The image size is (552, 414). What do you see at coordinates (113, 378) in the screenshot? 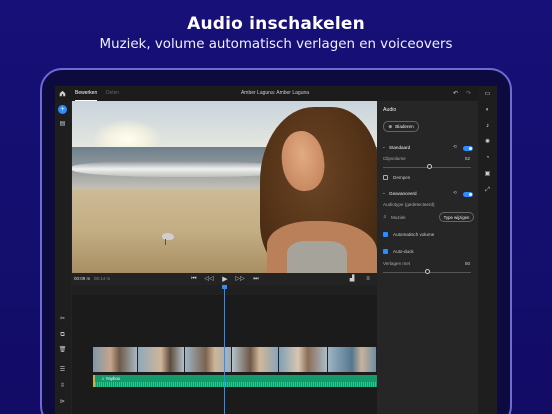
I see `audio-clip-label: Yaybox` at bounding box center [113, 378].